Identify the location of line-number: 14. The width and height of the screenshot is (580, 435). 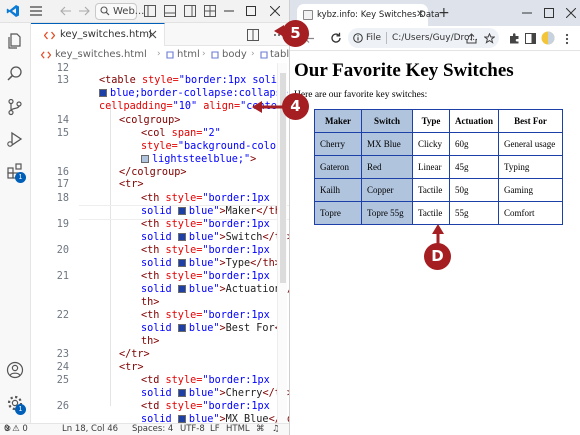
(62, 120).